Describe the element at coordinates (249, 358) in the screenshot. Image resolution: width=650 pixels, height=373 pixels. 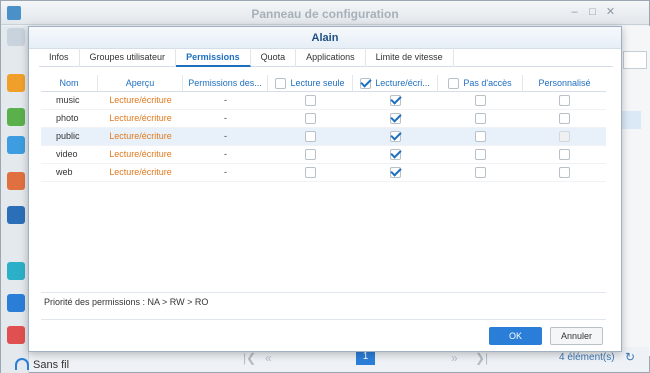
I see `pager-first-icon: |❮` at that location.